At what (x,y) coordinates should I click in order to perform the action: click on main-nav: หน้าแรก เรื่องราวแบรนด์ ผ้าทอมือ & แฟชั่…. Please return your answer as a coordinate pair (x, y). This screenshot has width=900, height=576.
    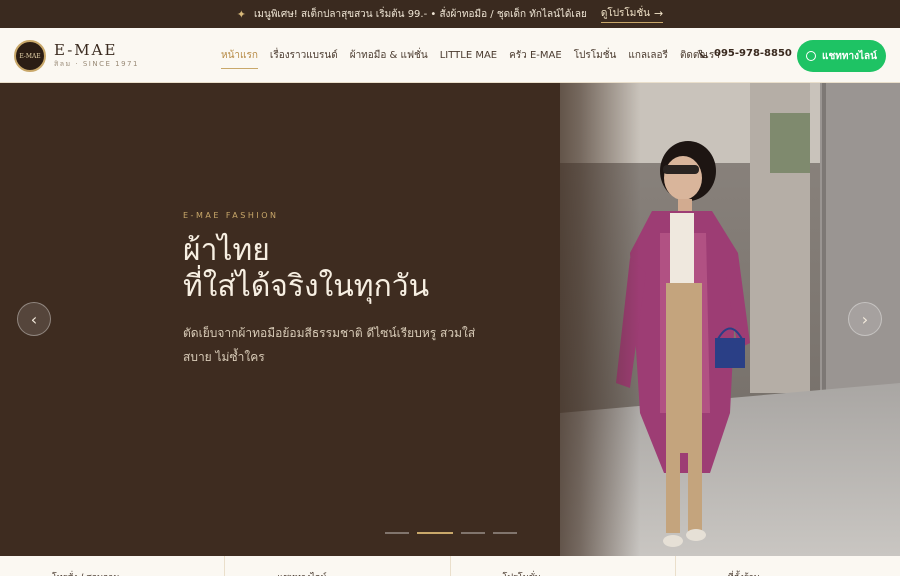
    Looking at the image, I should click on (470, 55).